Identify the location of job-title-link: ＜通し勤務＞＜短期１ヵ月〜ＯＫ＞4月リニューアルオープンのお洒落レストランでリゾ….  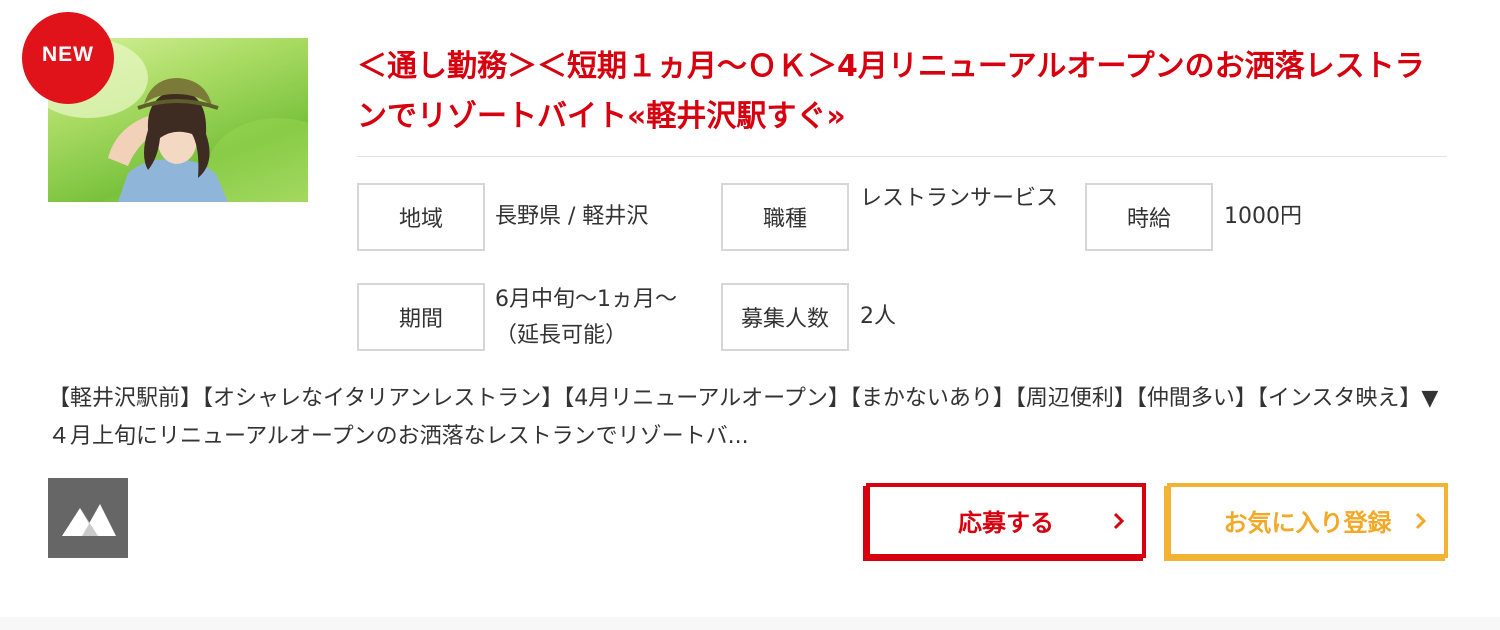
(902, 92).